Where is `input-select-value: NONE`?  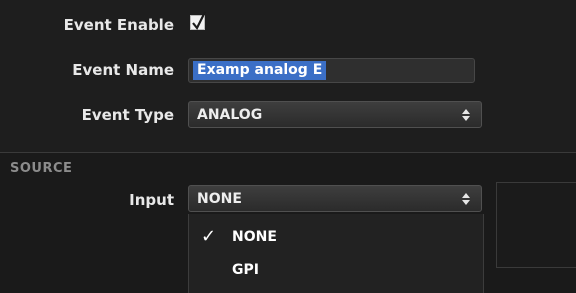
input-select-value: NONE is located at coordinates (219, 199).